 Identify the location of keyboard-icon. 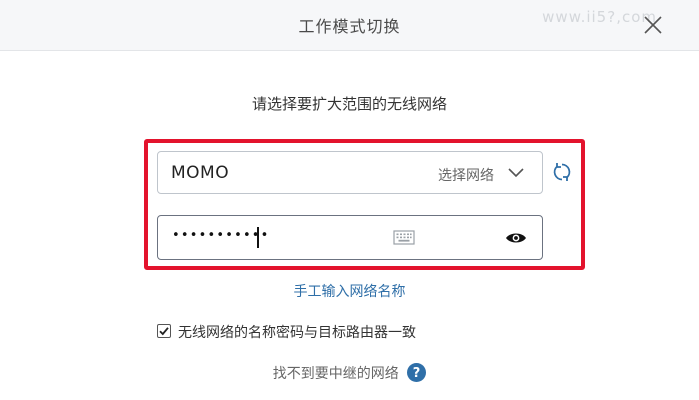
(404, 237).